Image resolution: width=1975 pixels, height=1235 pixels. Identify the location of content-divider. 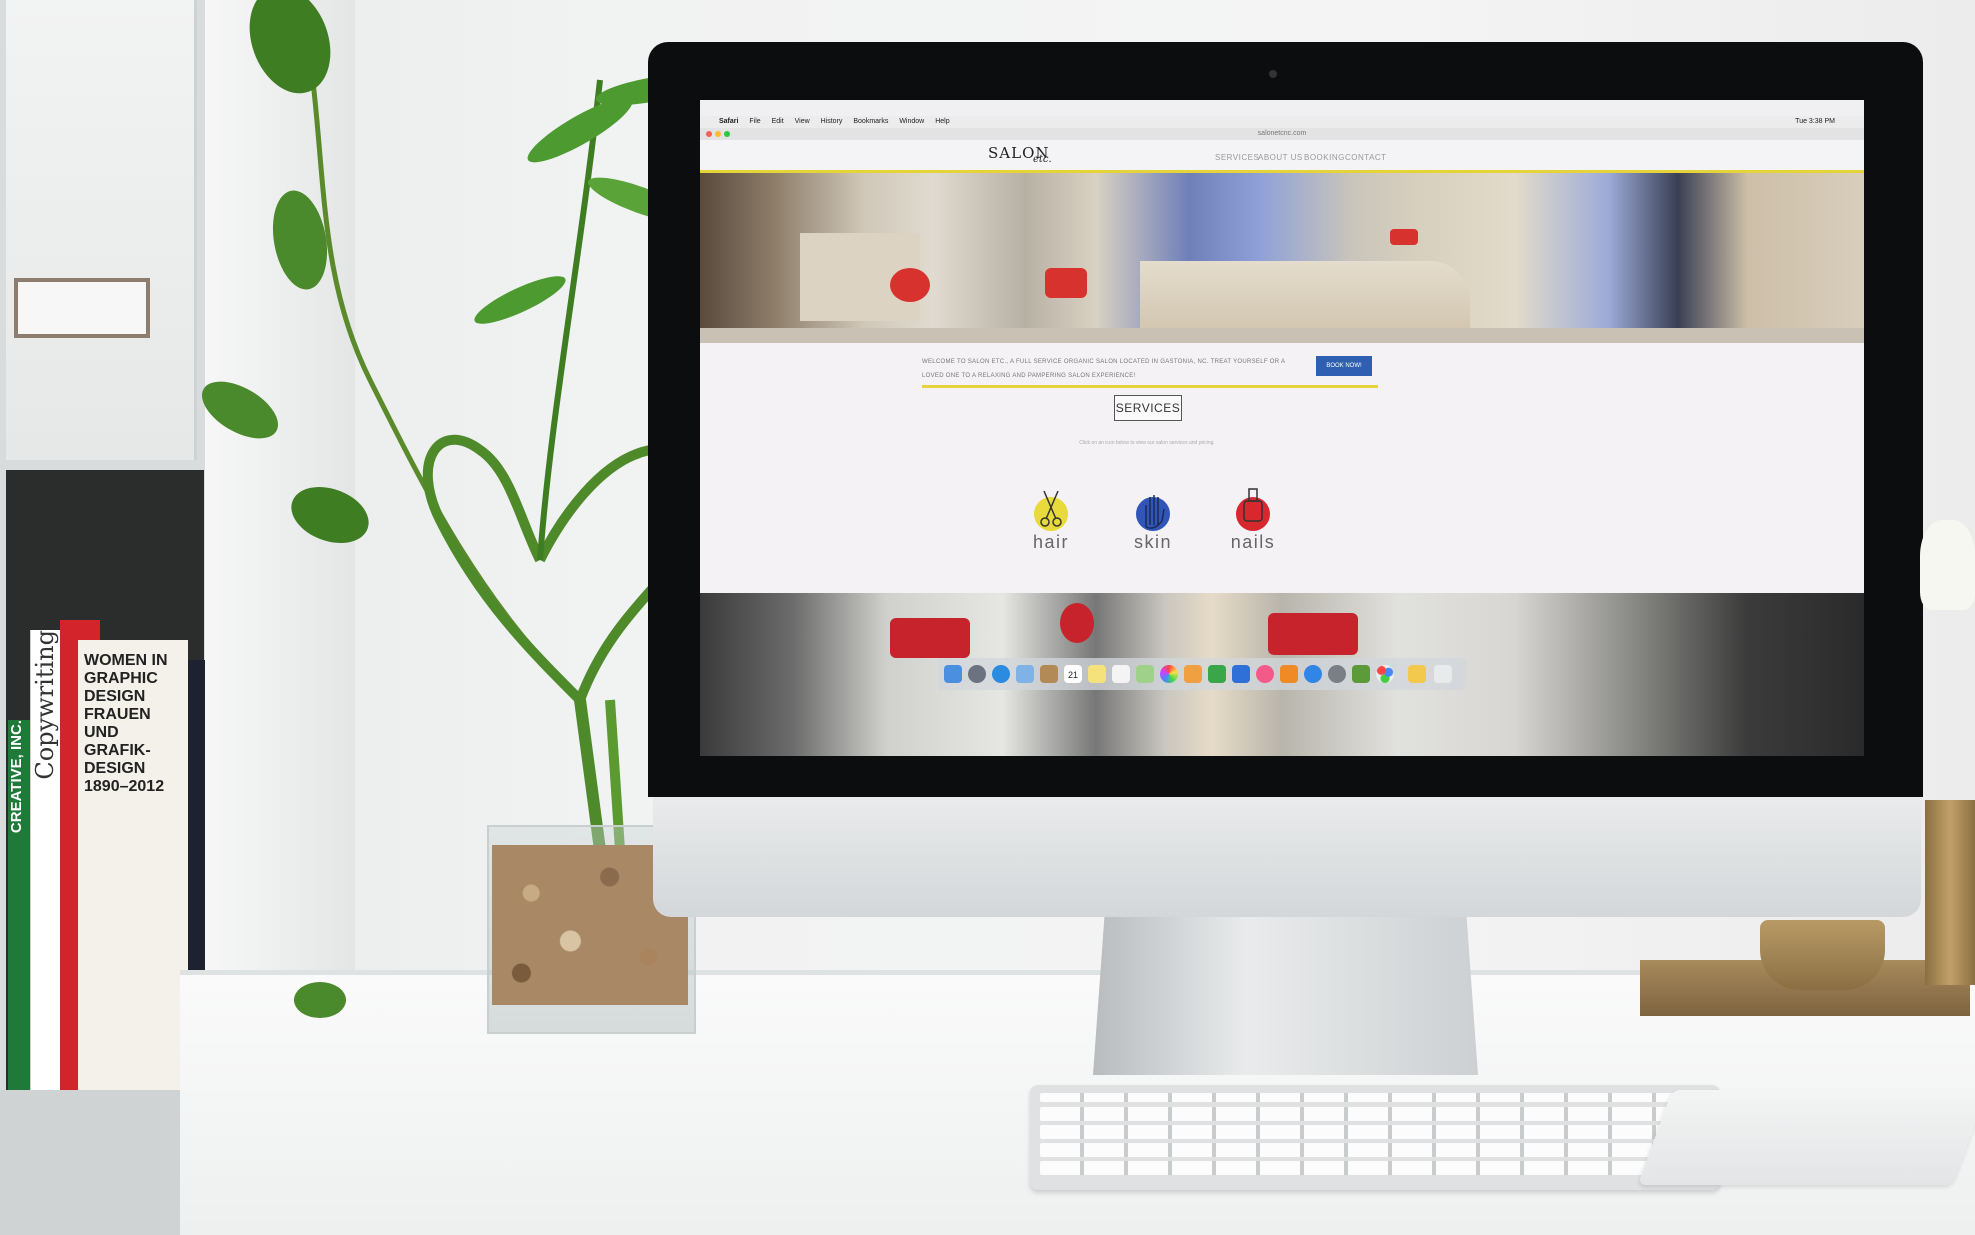
(1150, 386).